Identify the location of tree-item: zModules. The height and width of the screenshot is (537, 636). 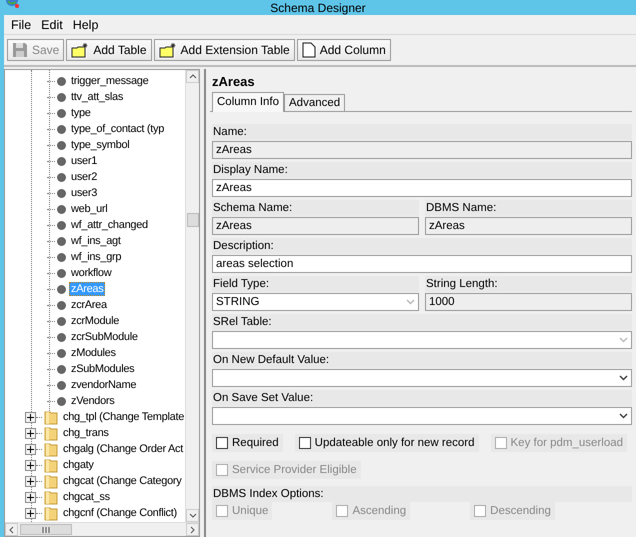
(93, 353).